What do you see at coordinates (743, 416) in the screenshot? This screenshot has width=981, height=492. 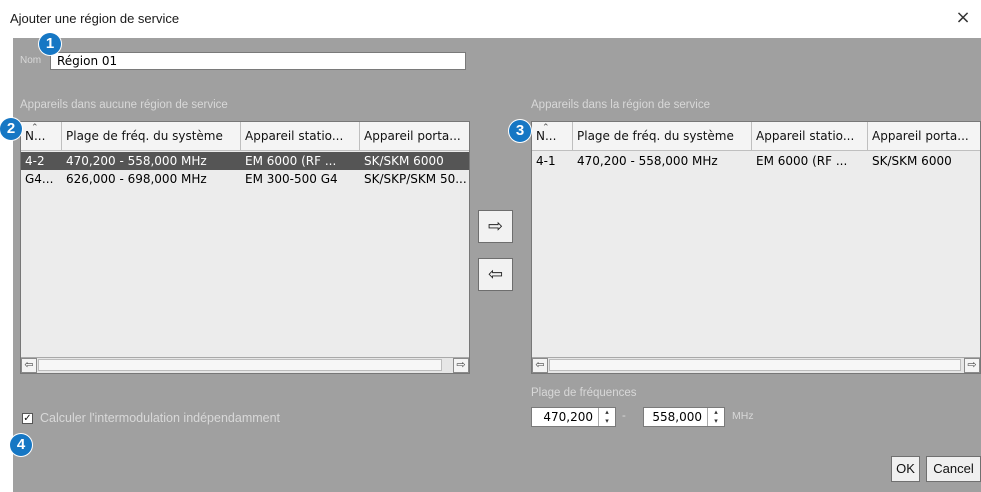 I see `frequency-unit: MHz` at bounding box center [743, 416].